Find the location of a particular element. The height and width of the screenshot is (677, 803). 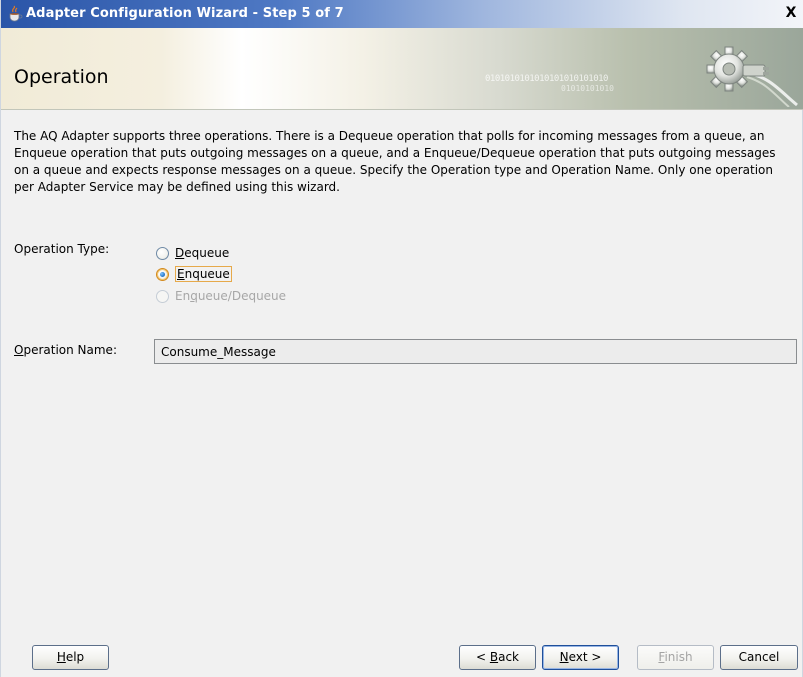

mnemonic-n: N is located at coordinates (564, 657).